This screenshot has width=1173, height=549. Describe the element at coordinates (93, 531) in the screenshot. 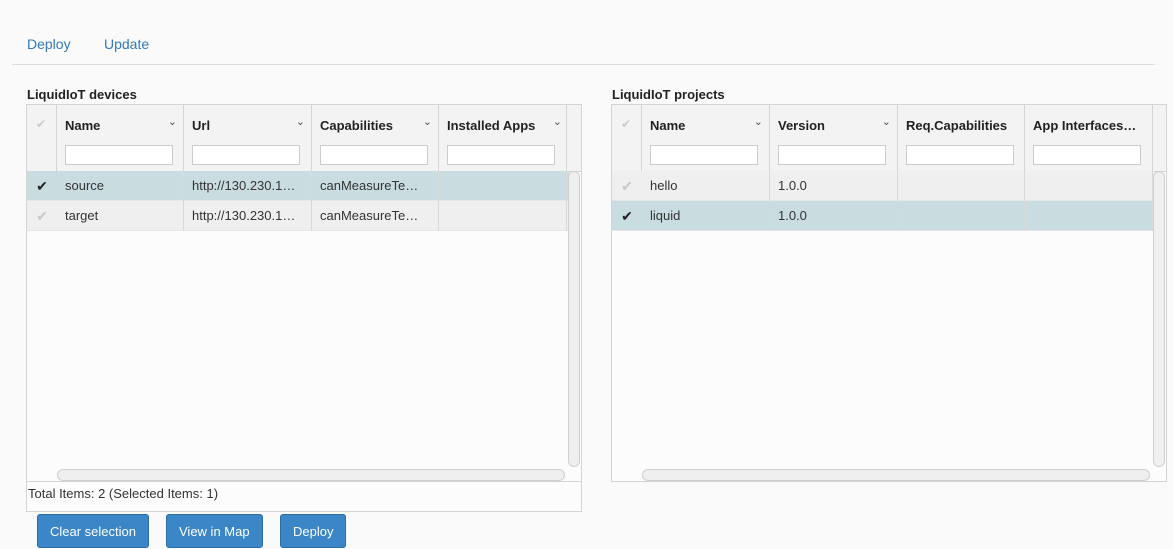

I see `clear-selection-button: Clear selection` at that location.